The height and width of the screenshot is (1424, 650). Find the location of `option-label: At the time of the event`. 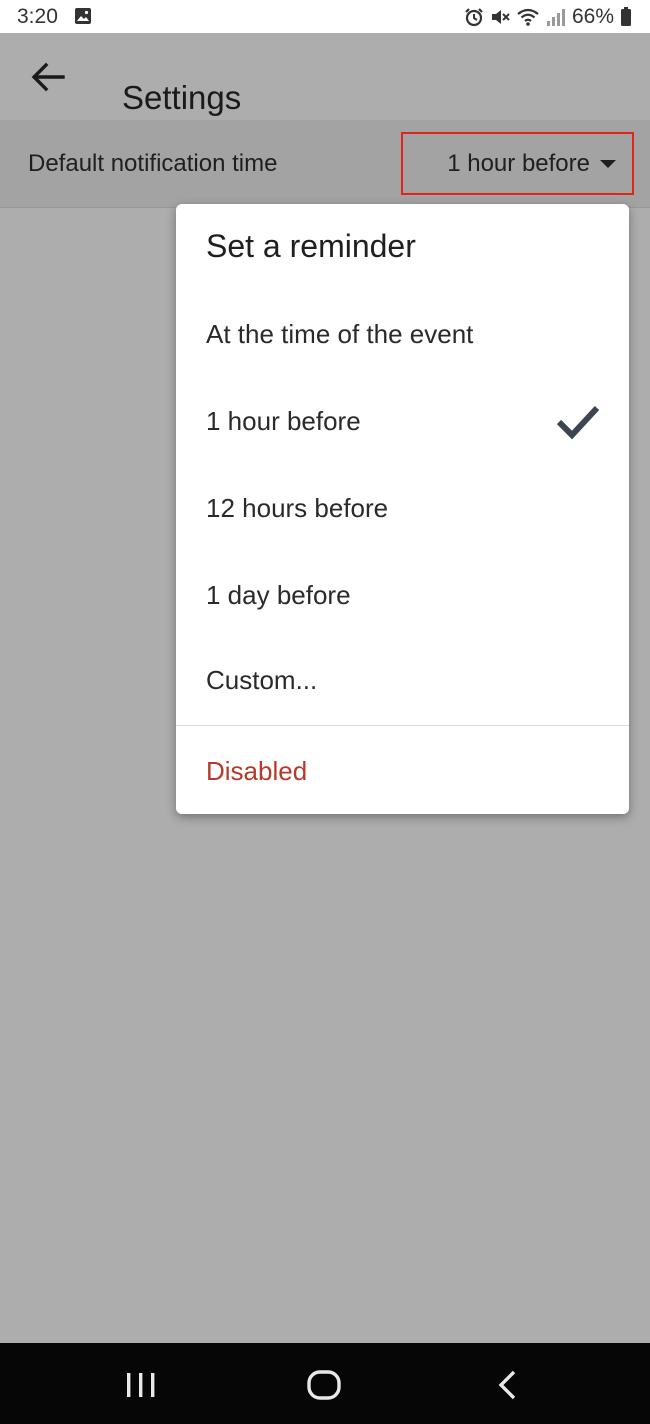

option-label: At the time of the event is located at coordinates (340, 334).